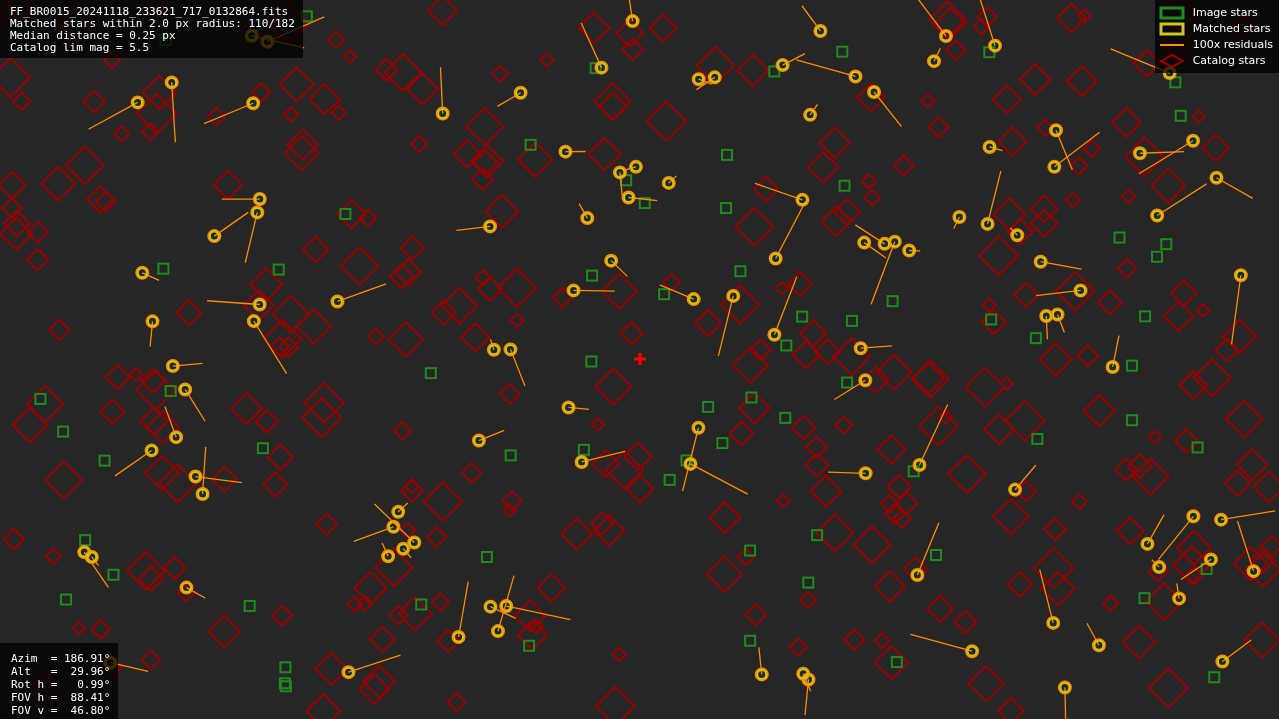  What do you see at coordinates (1231, 29) in the screenshot?
I see `legend-label: Matched stars` at bounding box center [1231, 29].